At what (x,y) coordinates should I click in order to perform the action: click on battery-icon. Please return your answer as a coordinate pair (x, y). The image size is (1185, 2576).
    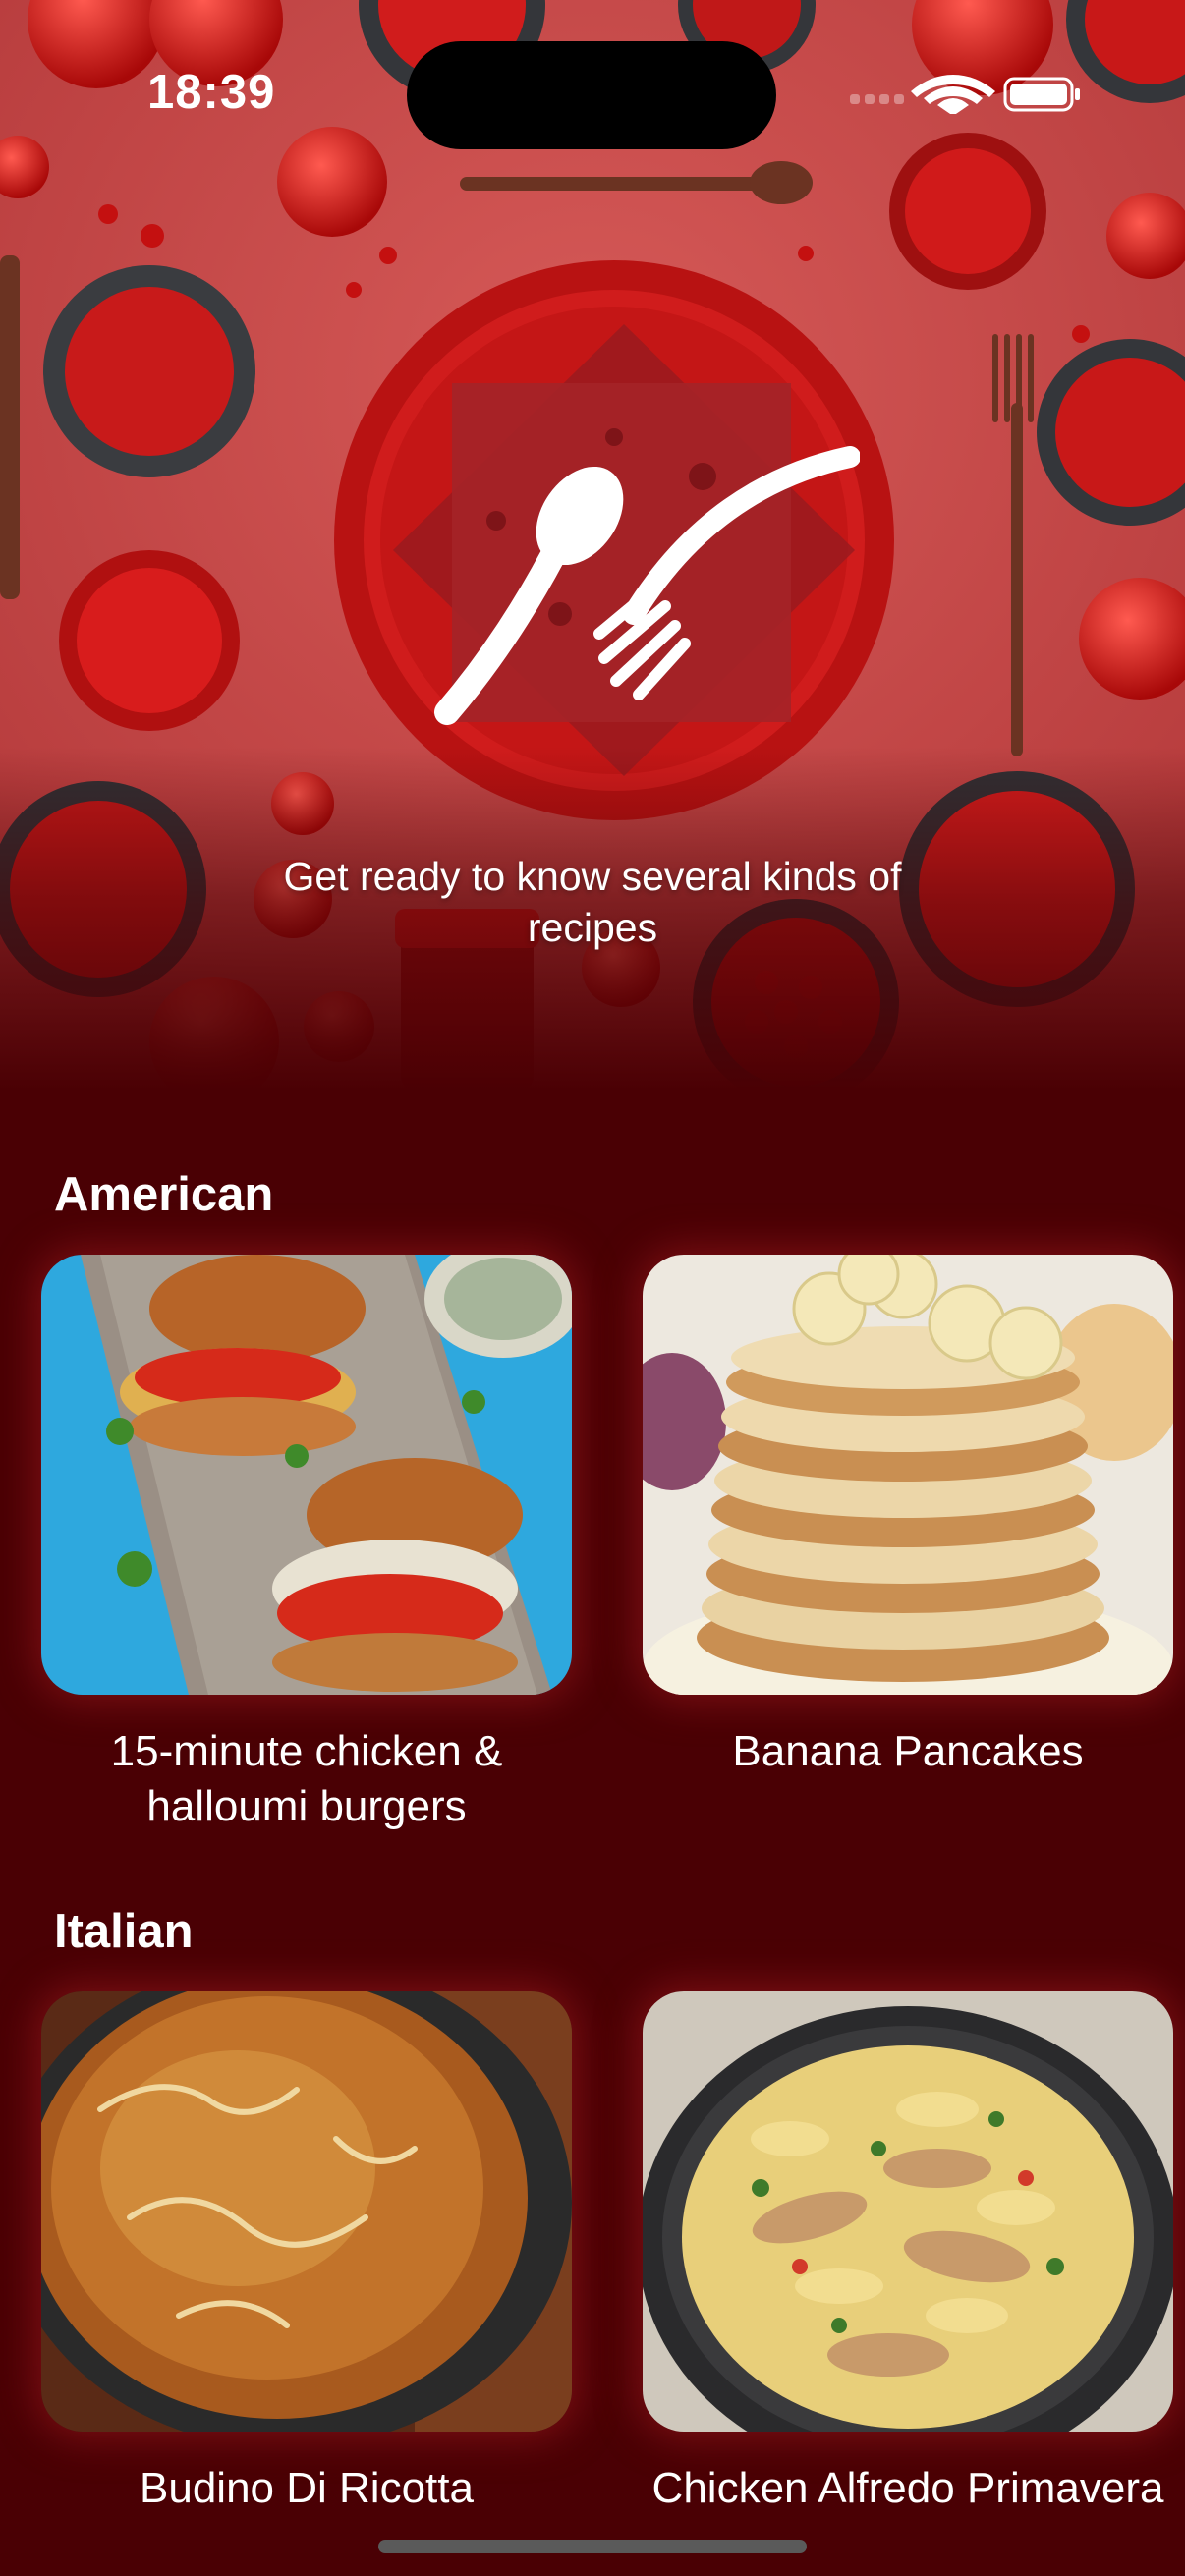
    Looking at the image, I should click on (1041, 94).